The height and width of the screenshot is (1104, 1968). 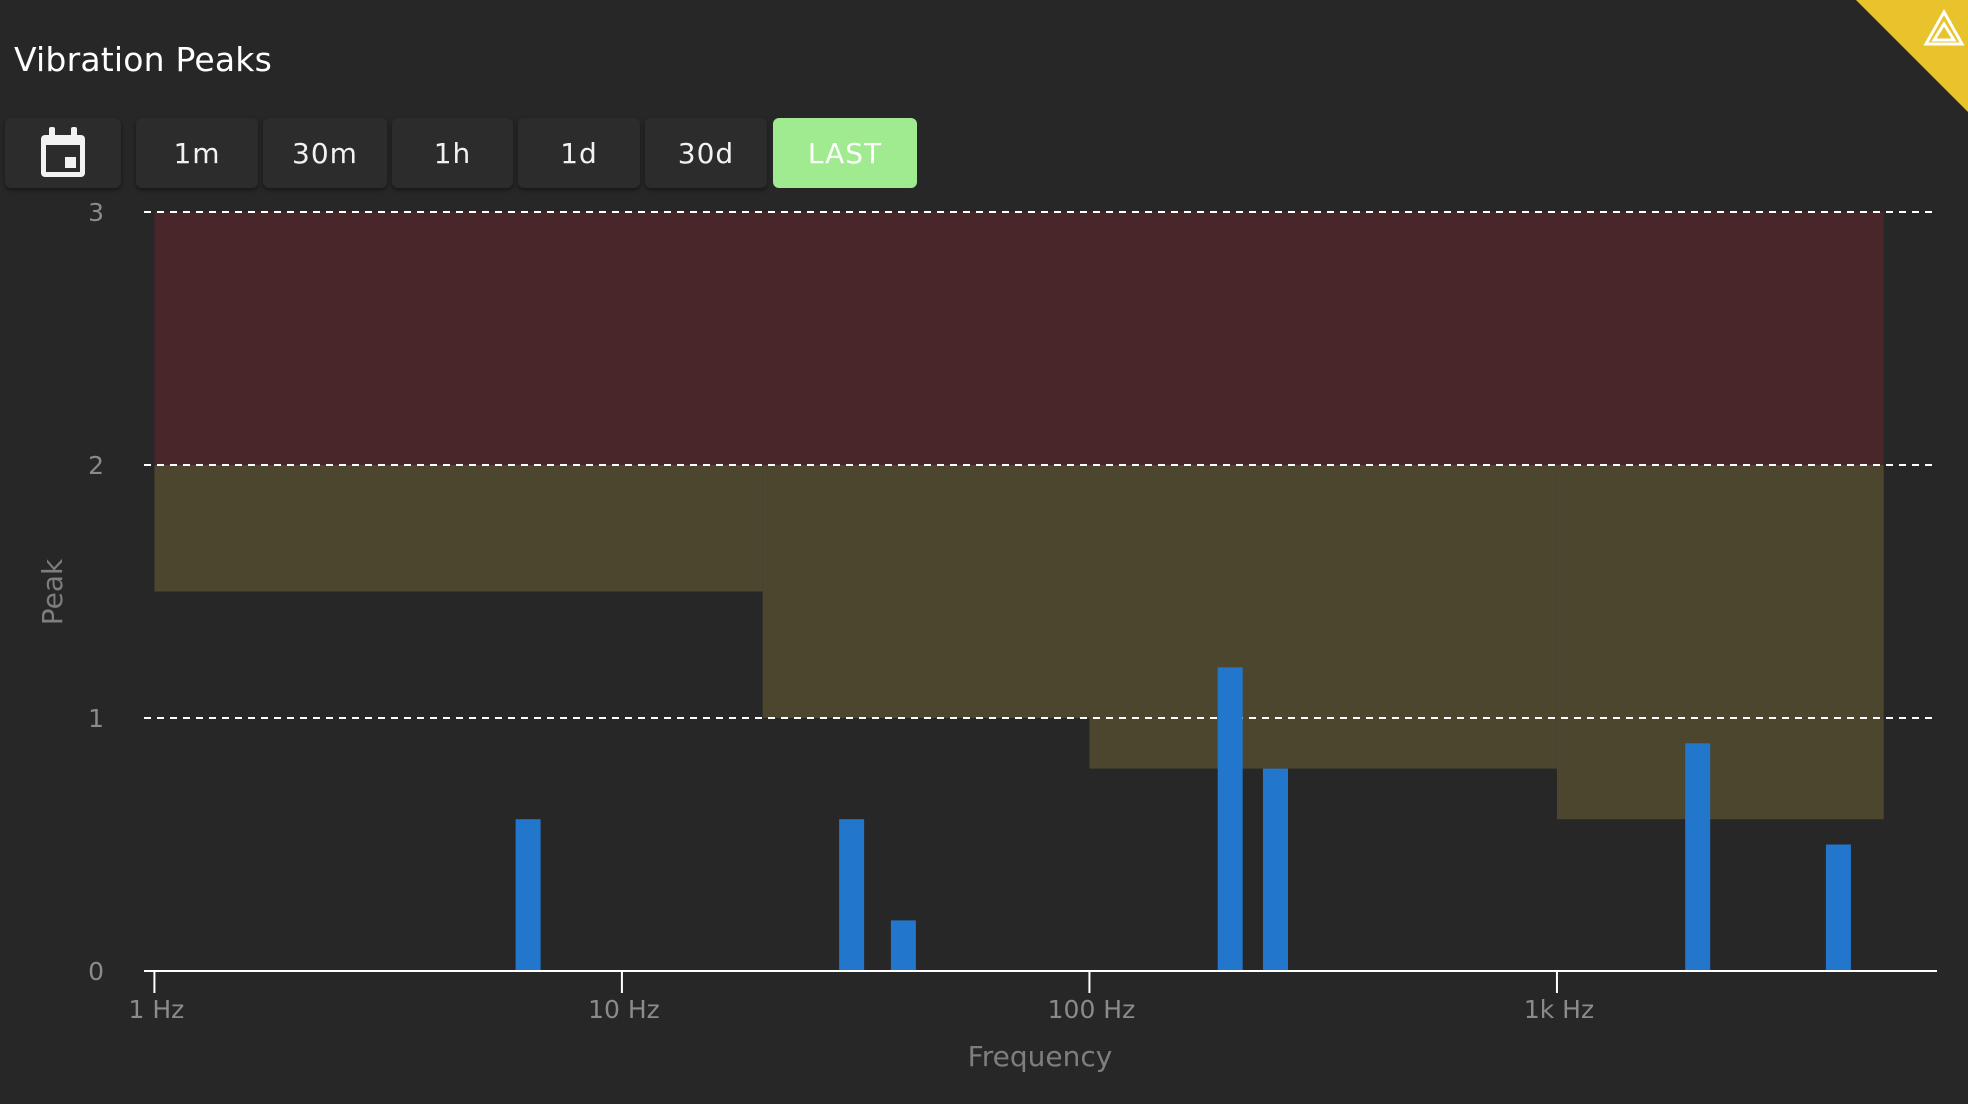 What do you see at coordinates (1698, 857) in the screenshot?
I see `bar-2000hz` at bounding box center [1698, 857].